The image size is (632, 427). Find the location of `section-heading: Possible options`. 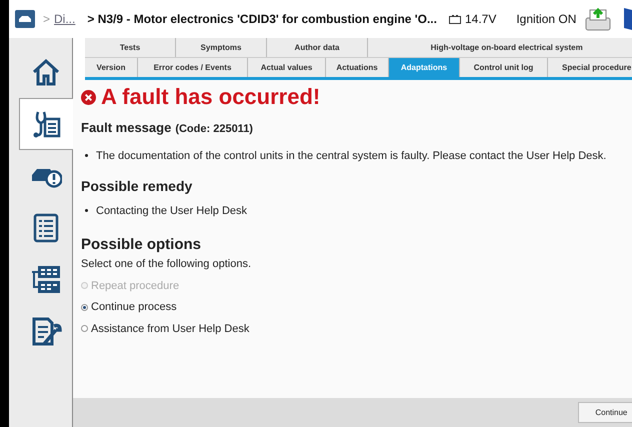

section-heading: Possible options is located at coordinates (141, 244).